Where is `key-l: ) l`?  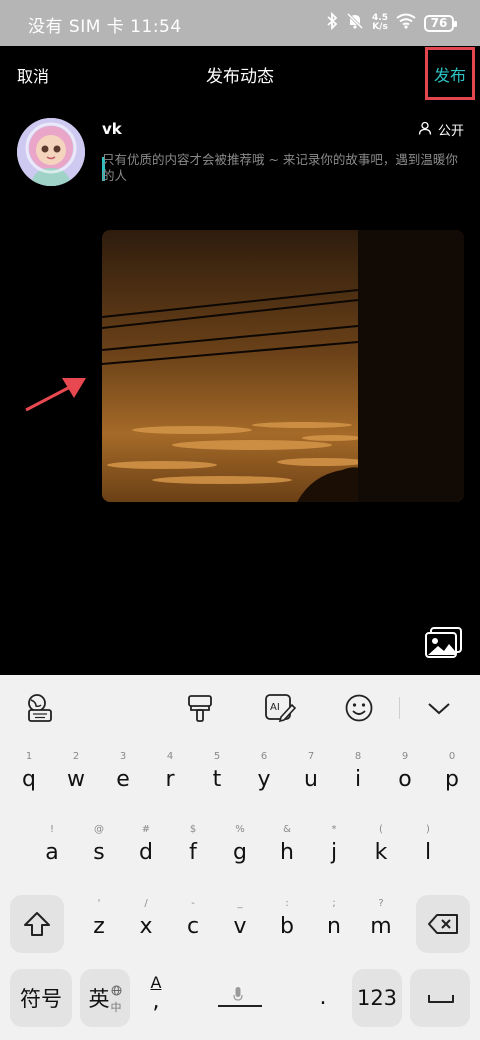
key-l: ) l is located at coordinates (428, 854).